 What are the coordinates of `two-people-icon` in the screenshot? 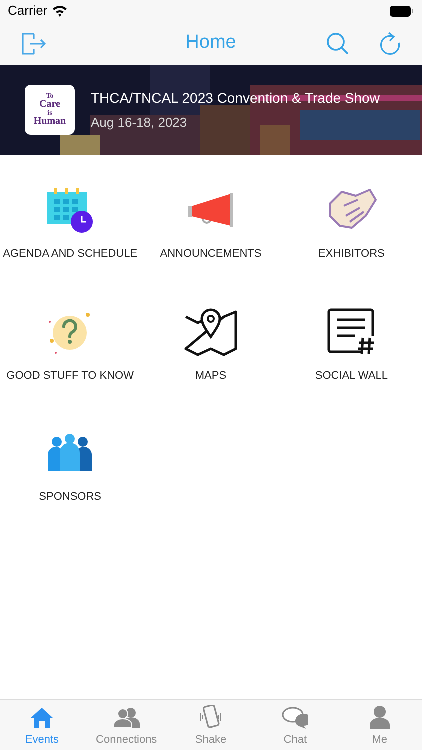 It's located at (126, 717).